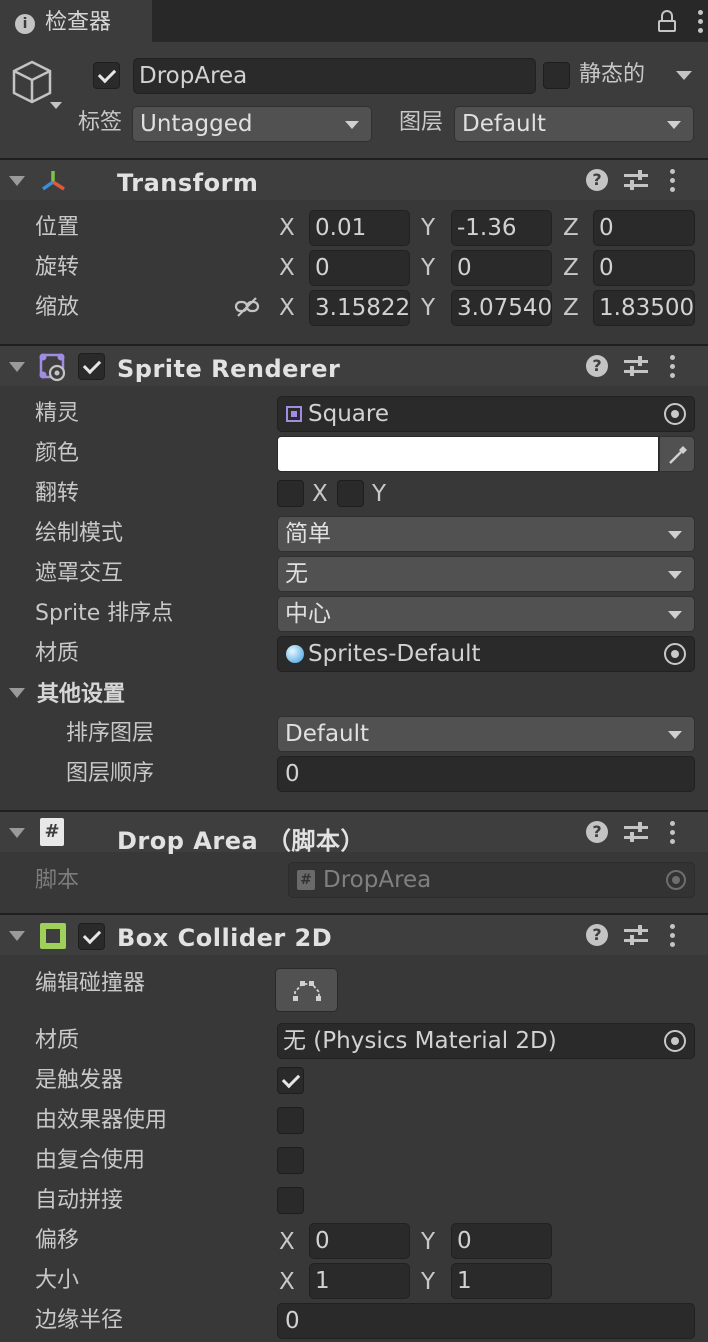 This screenshot has width=708, height=1342. What do you see at coordinates (428, 228) in the screenshot?
I see `position-y-label: Y` at bounding box center [428, 228].